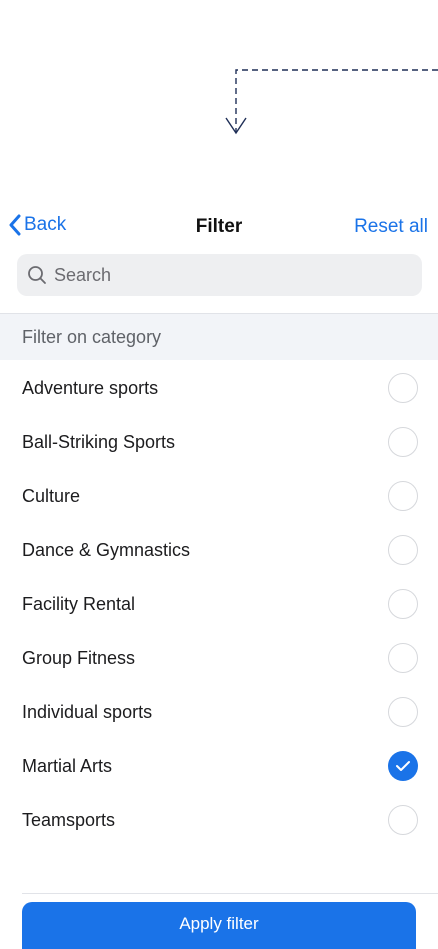  Describe the element at coordinates (219, 766) in the screenshot. I see `category-item-martial-arts: Martial Arts` at that location.